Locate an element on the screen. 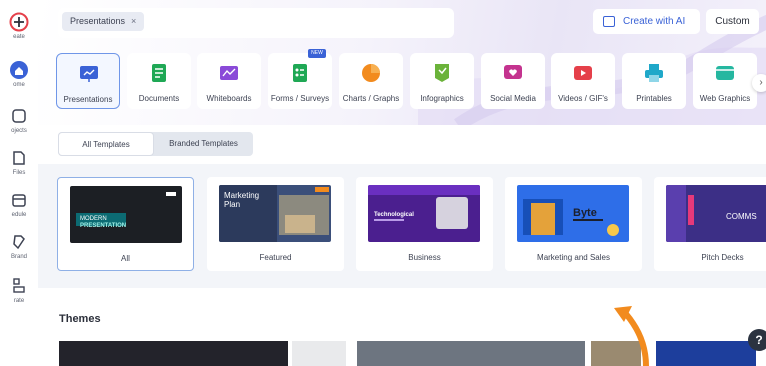  rail-label-brand: Brand is located at coordinates (18, 257).